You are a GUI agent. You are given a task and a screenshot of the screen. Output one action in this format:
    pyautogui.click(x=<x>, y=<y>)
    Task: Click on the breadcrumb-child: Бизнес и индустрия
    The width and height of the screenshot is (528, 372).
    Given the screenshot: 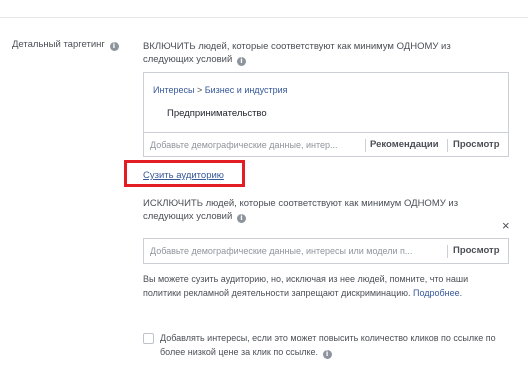 What is the action you would take?
    pyautogui.click(x=246, y=90)
    